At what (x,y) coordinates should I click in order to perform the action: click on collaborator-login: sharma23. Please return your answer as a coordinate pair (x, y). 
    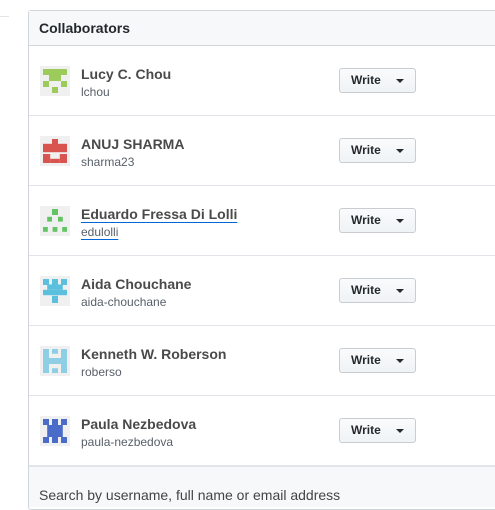
    Looking at the image, I should click on (107, 162).